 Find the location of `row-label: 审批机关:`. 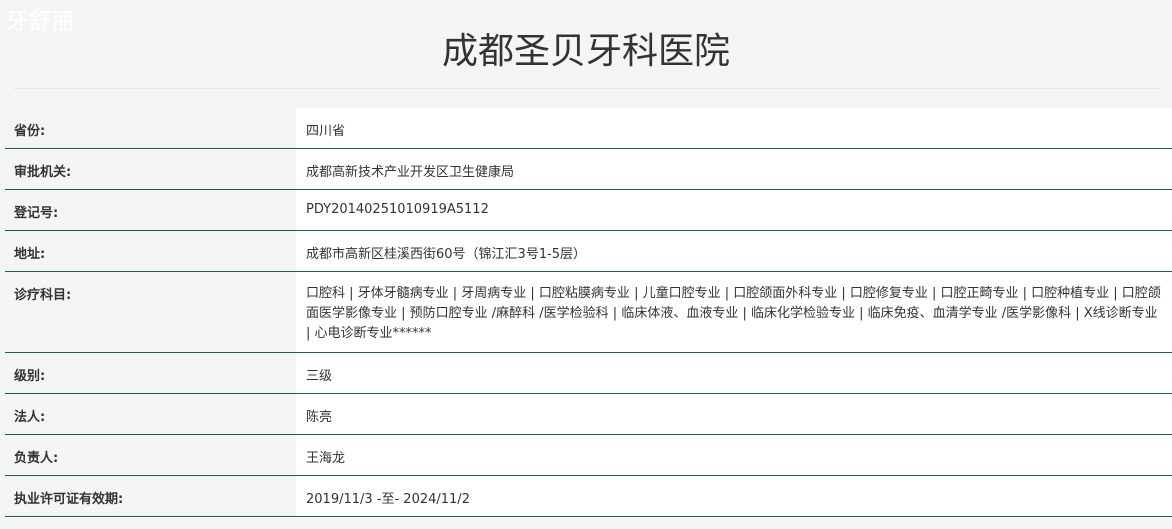

row-label: 审批机关: is located at coordinates (150, 169).